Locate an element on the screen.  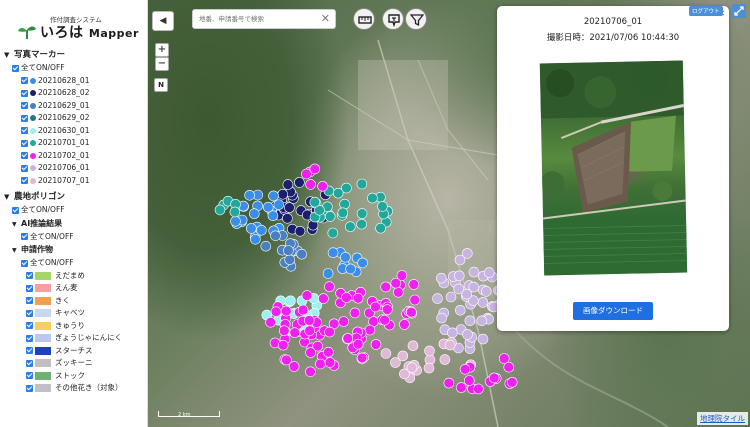
crop-layer-item: きゅうり is located at coordinates (73, 326).